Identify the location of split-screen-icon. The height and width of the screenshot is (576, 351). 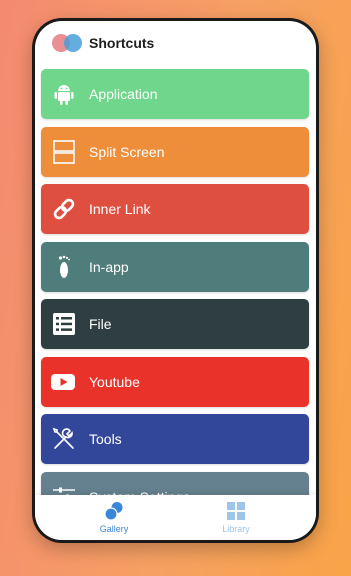
(64, 151).